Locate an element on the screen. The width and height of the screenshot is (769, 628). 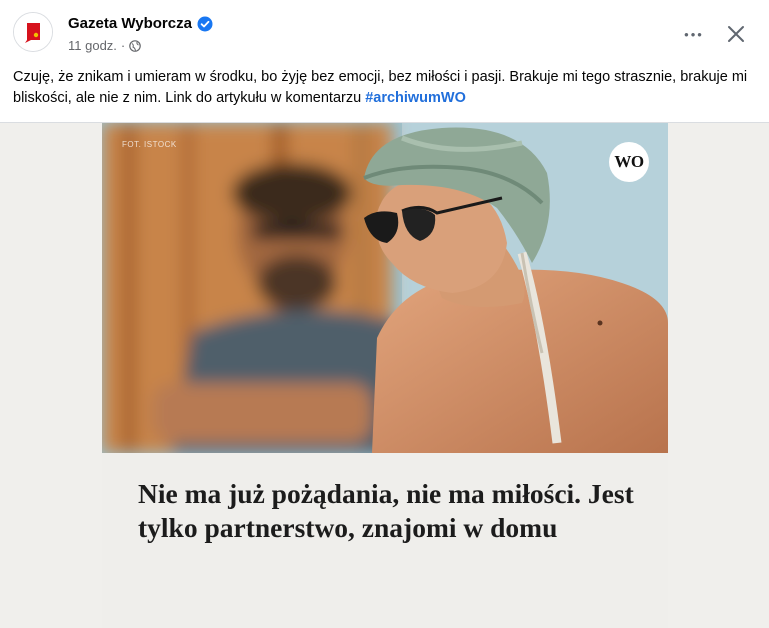
page-name-link: Gazeta Wyborcza is located at coordinates (130, 23).